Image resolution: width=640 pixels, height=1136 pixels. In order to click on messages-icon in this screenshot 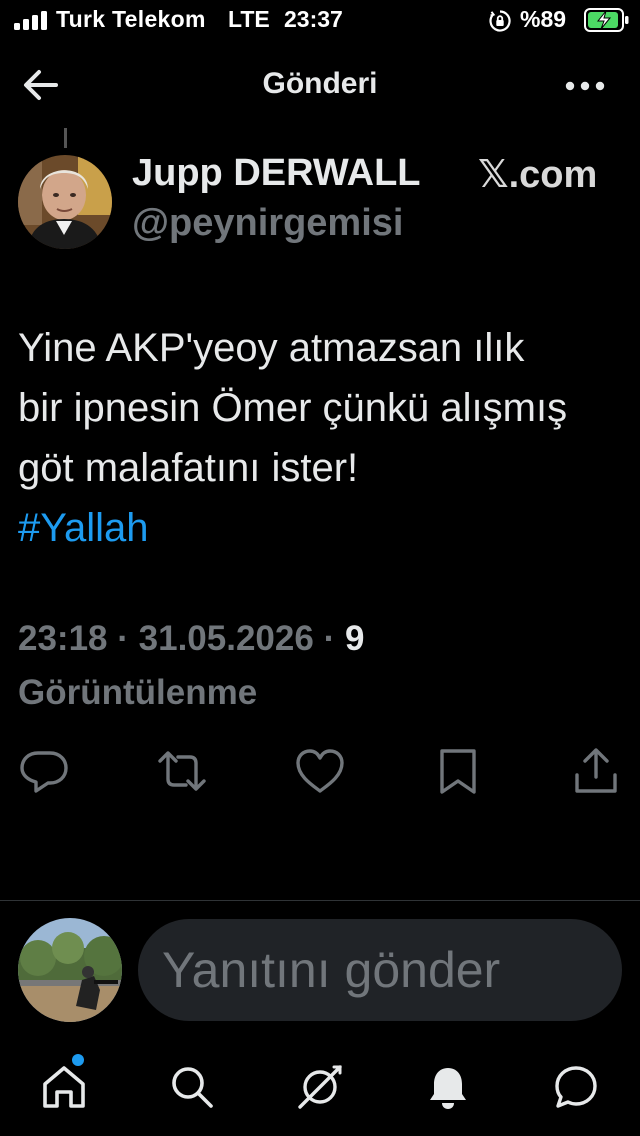, I will do `click(576, 1087)`.